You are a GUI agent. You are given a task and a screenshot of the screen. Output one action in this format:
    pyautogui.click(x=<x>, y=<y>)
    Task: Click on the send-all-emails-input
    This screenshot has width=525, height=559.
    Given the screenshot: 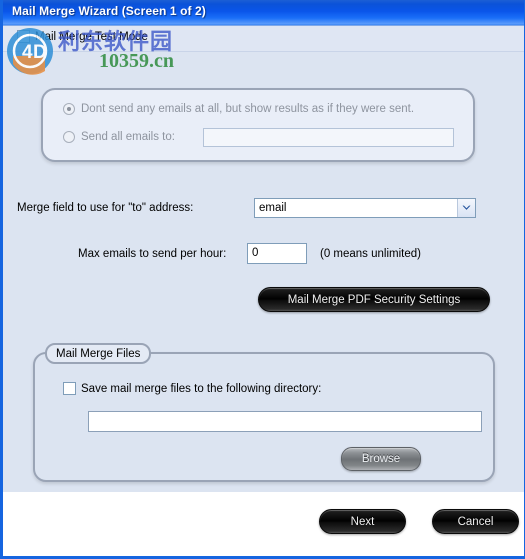 What is the action you would take?
    pyautogui.click(x=328, y=137)
    